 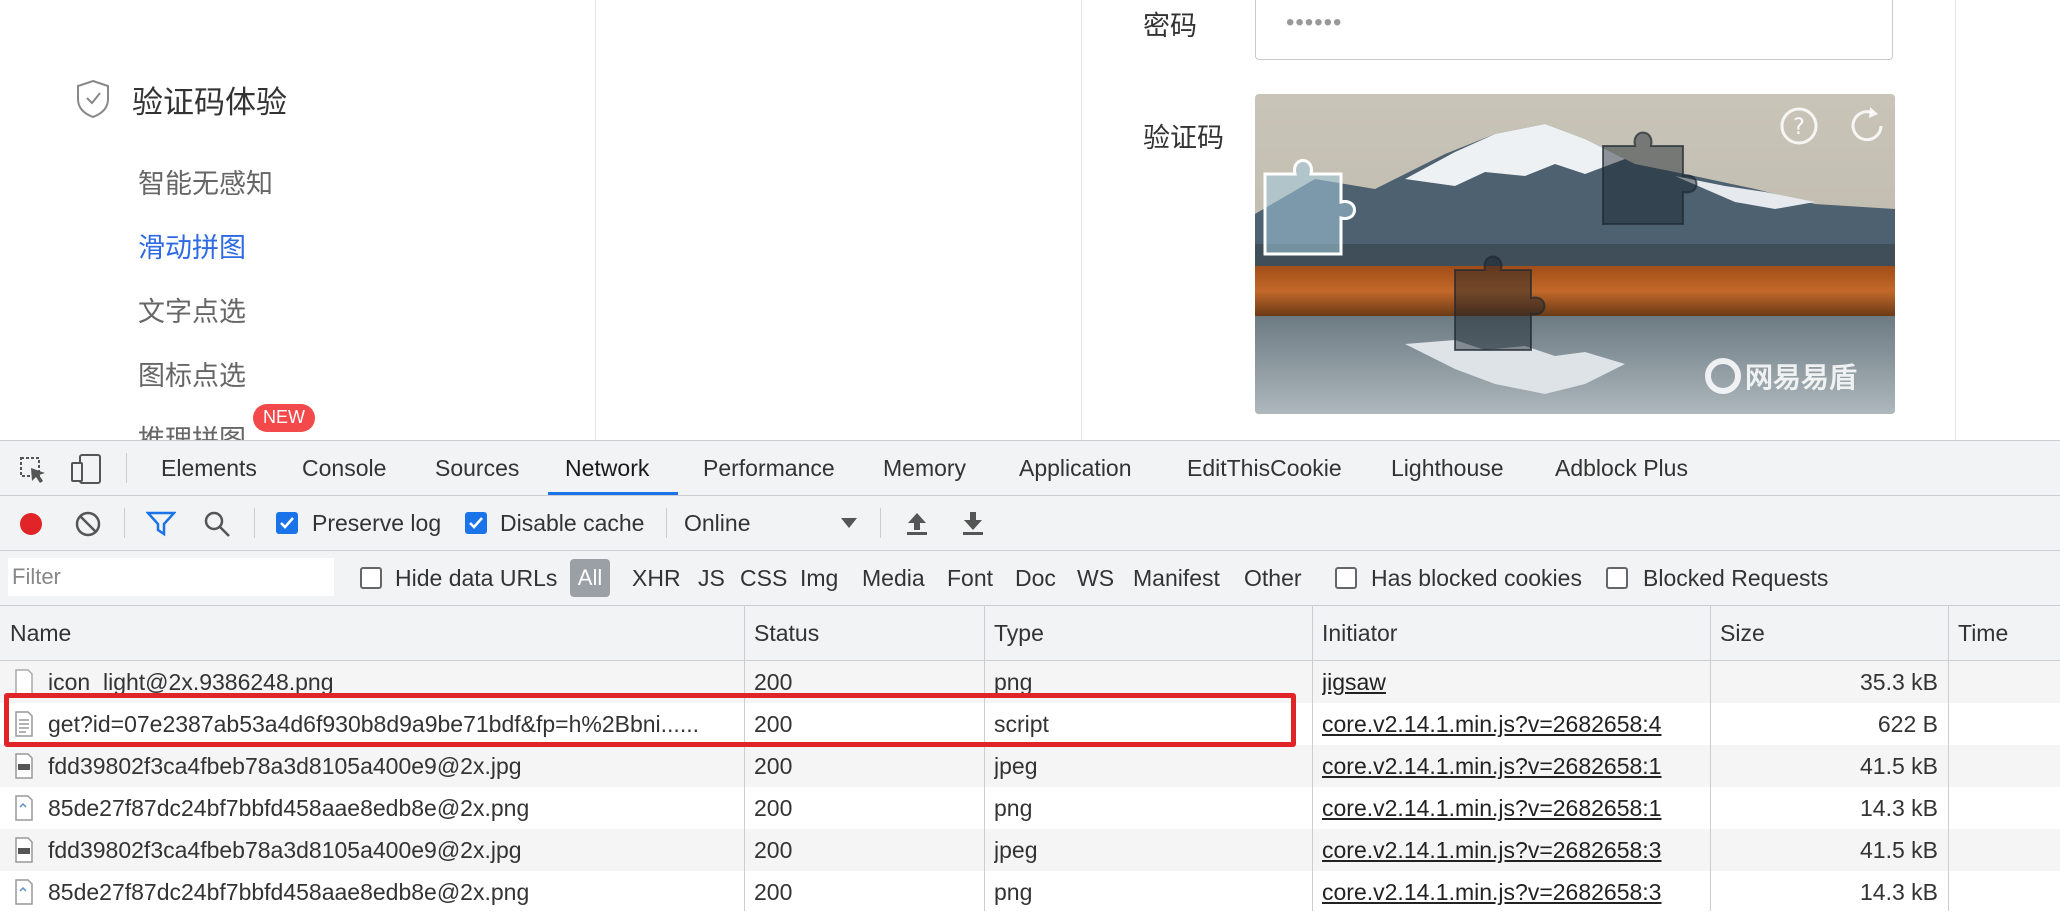 What do you see at coordinates (1799, 126) in the screenshot?
I see `question-circle-icon: ?` at bounding box center [1799, 126].